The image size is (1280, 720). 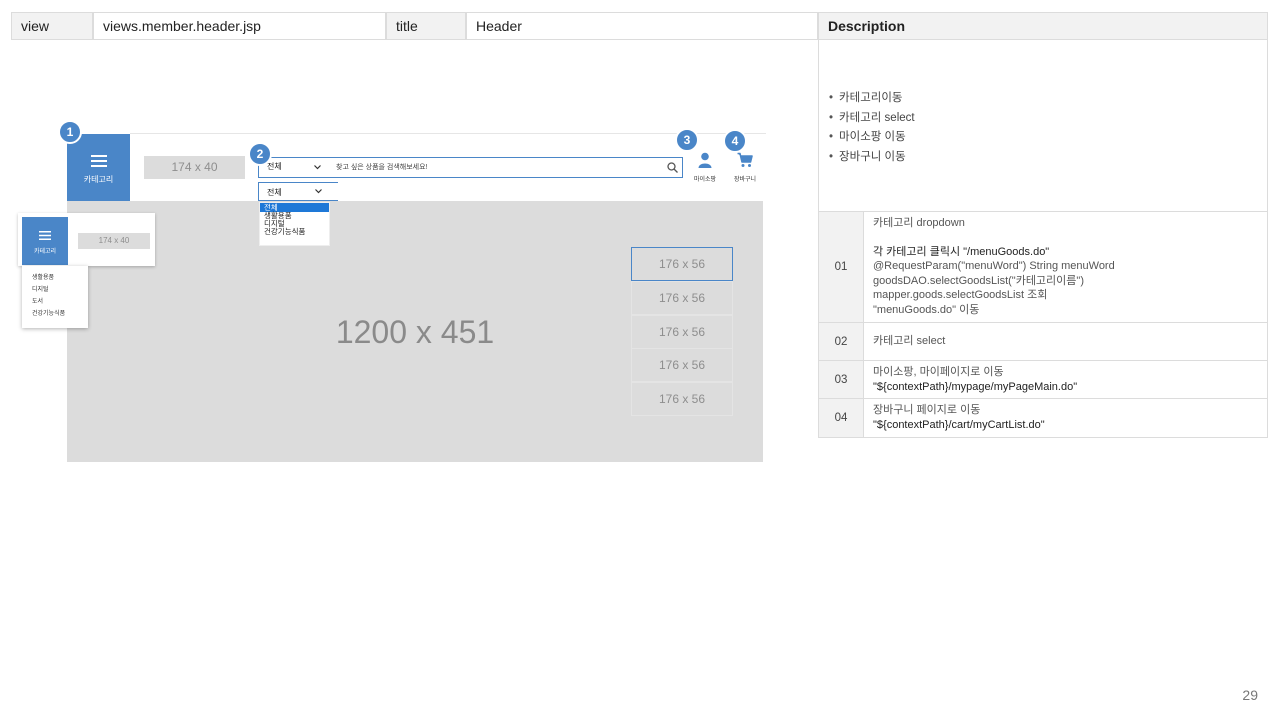 What do you see at coordinates (1043, 26) in the screenshot?
I see `description-header: Description` at bounding box center [1043, 26].